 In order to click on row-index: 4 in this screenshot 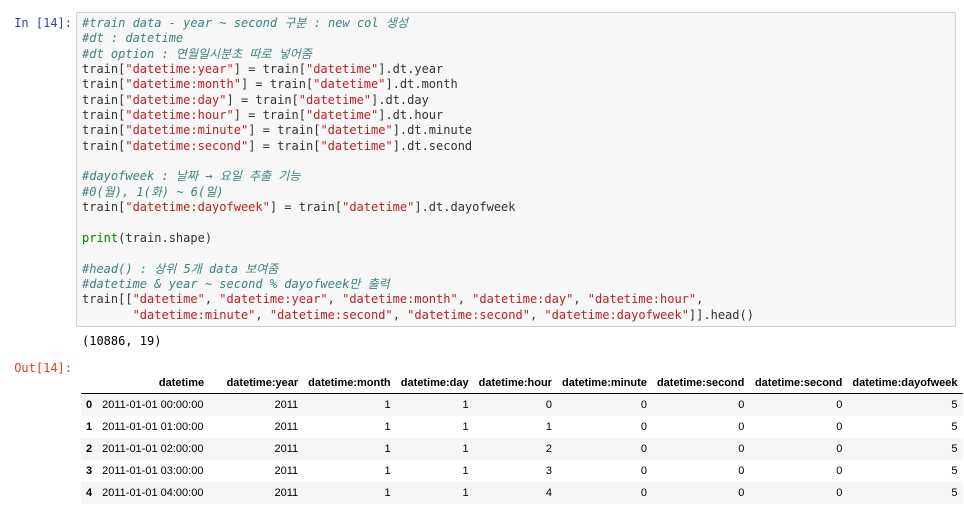, I will do `click(89, 493)`.